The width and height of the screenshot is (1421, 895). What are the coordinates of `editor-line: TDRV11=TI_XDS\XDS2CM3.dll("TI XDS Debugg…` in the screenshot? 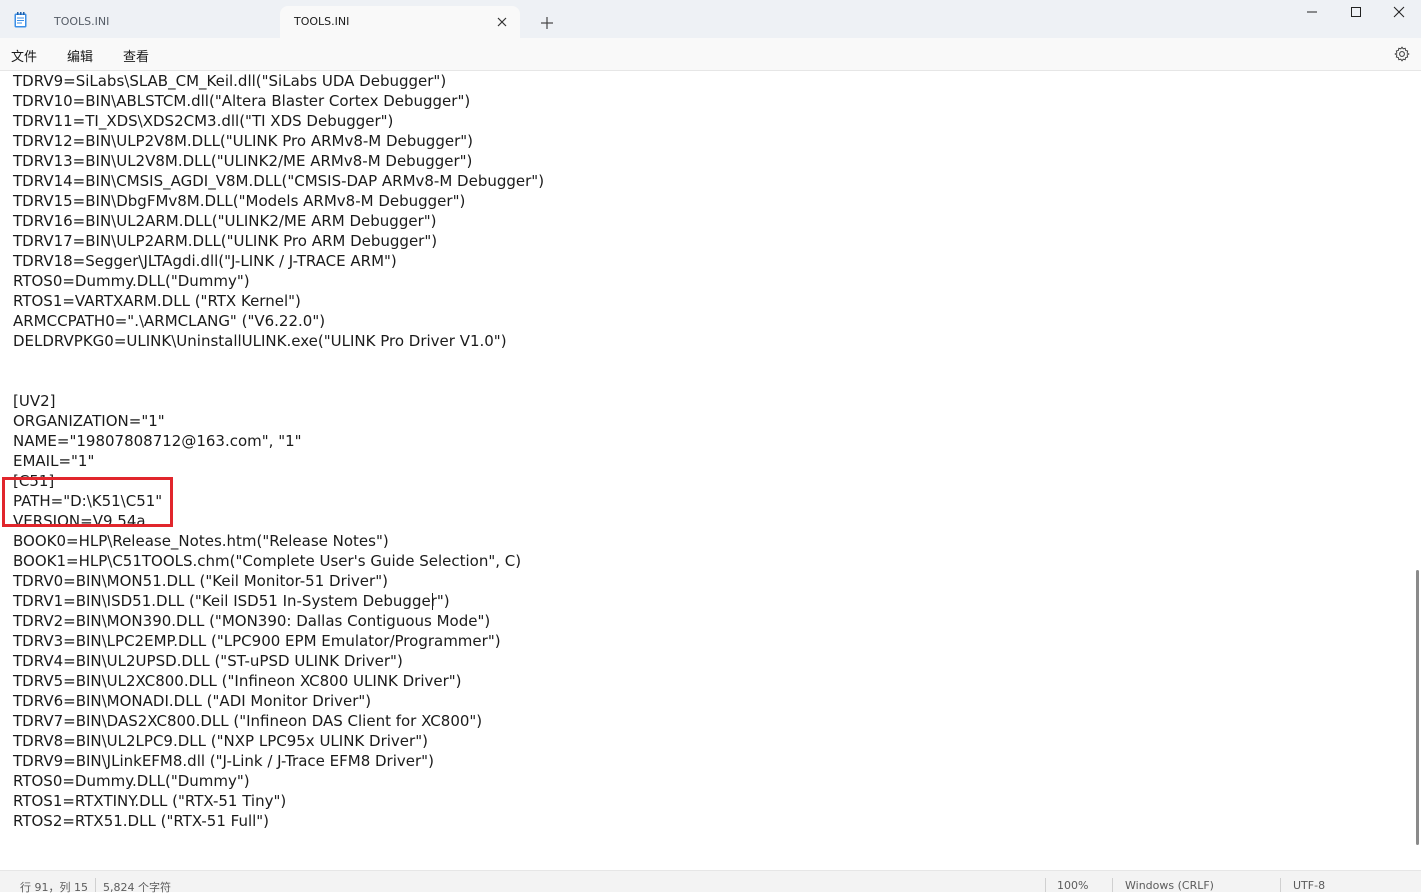 It's located at (278, 121).